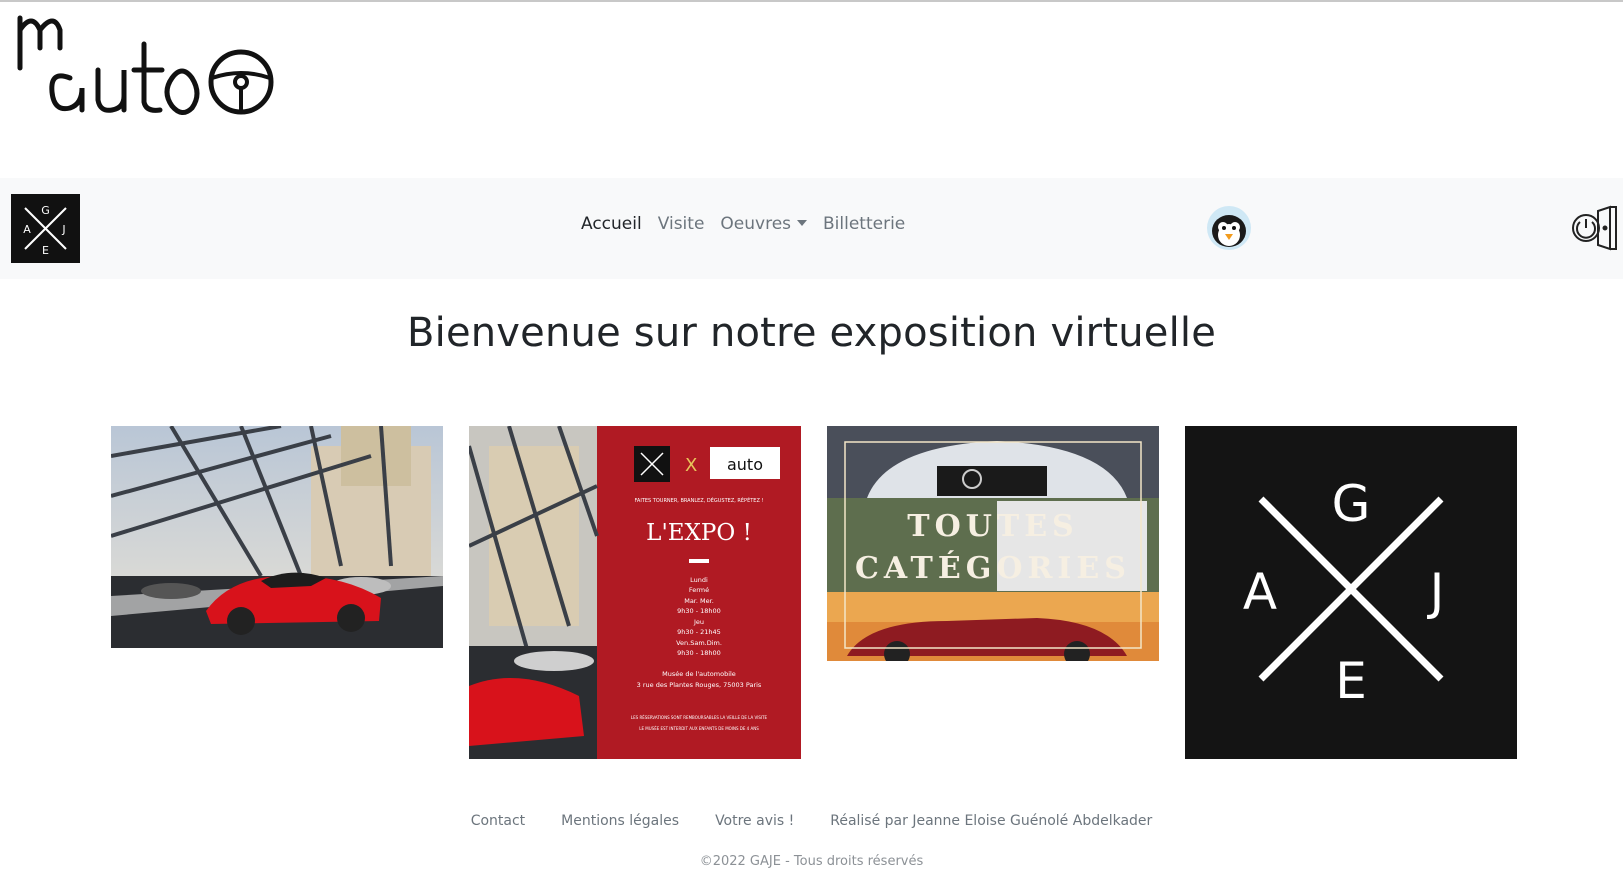 Image resolution: width=1623 pixels, height=894 pixels. What do you see at coordinates (498, 821) in the screenshot?
I see `footer-contact-link: Contact` at bounding box center [498, 821].